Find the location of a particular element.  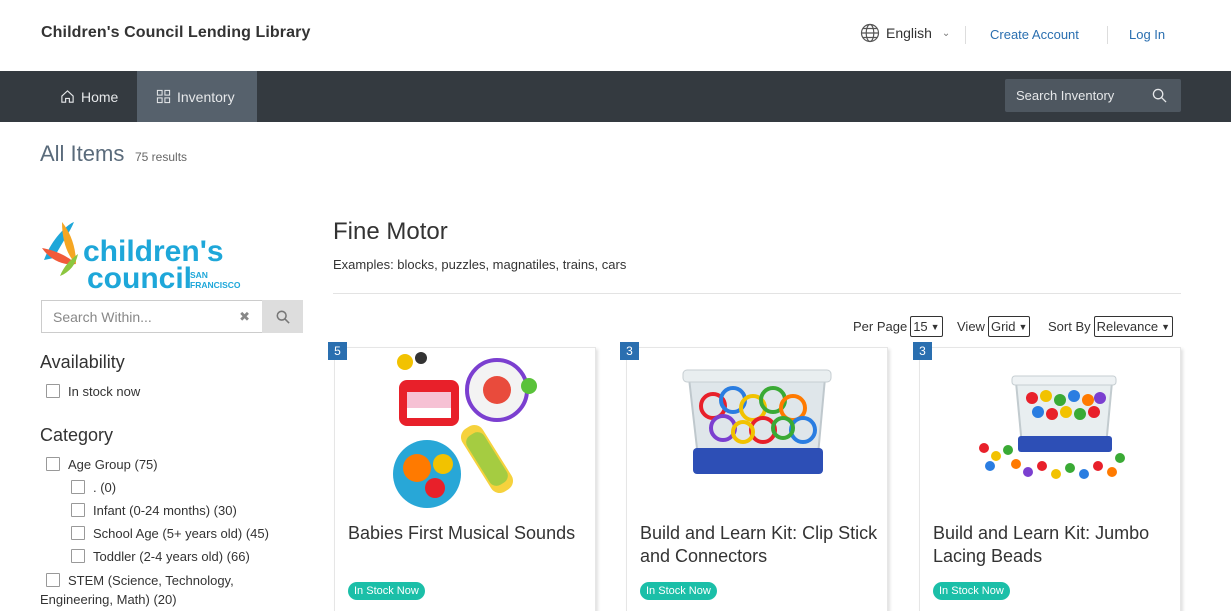

filter-toddler: Toddler (2-4 years old) (66) is located at coordinates (160, 556).